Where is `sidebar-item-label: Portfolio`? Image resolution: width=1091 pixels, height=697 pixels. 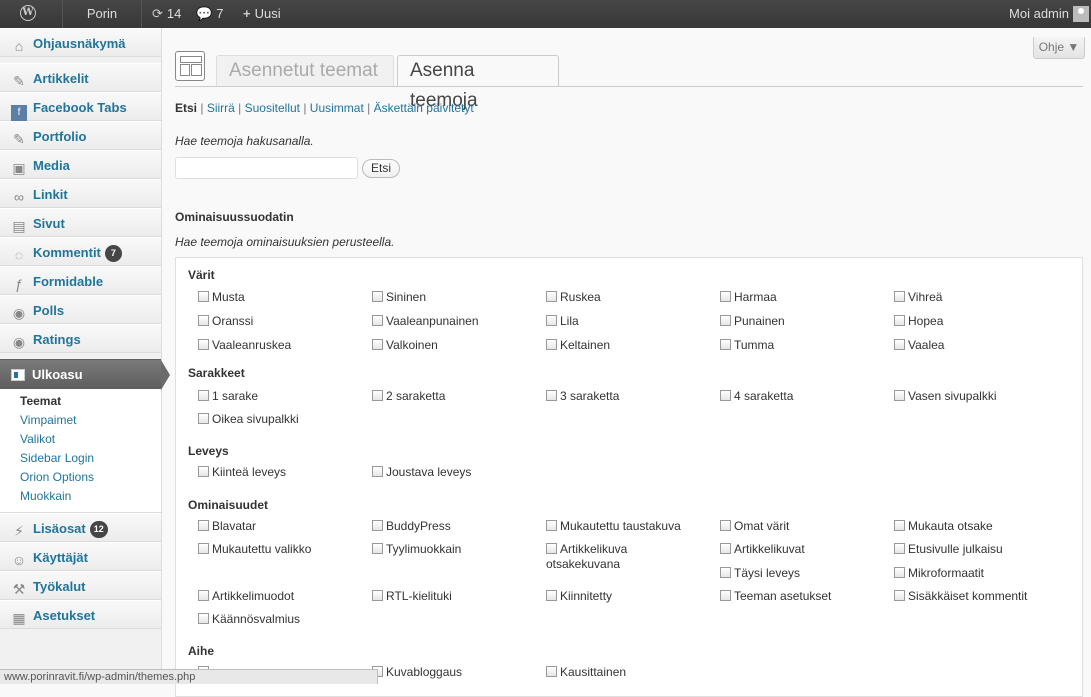
sidebar-item-label: Portfolio is located at coordinates (60, 136).